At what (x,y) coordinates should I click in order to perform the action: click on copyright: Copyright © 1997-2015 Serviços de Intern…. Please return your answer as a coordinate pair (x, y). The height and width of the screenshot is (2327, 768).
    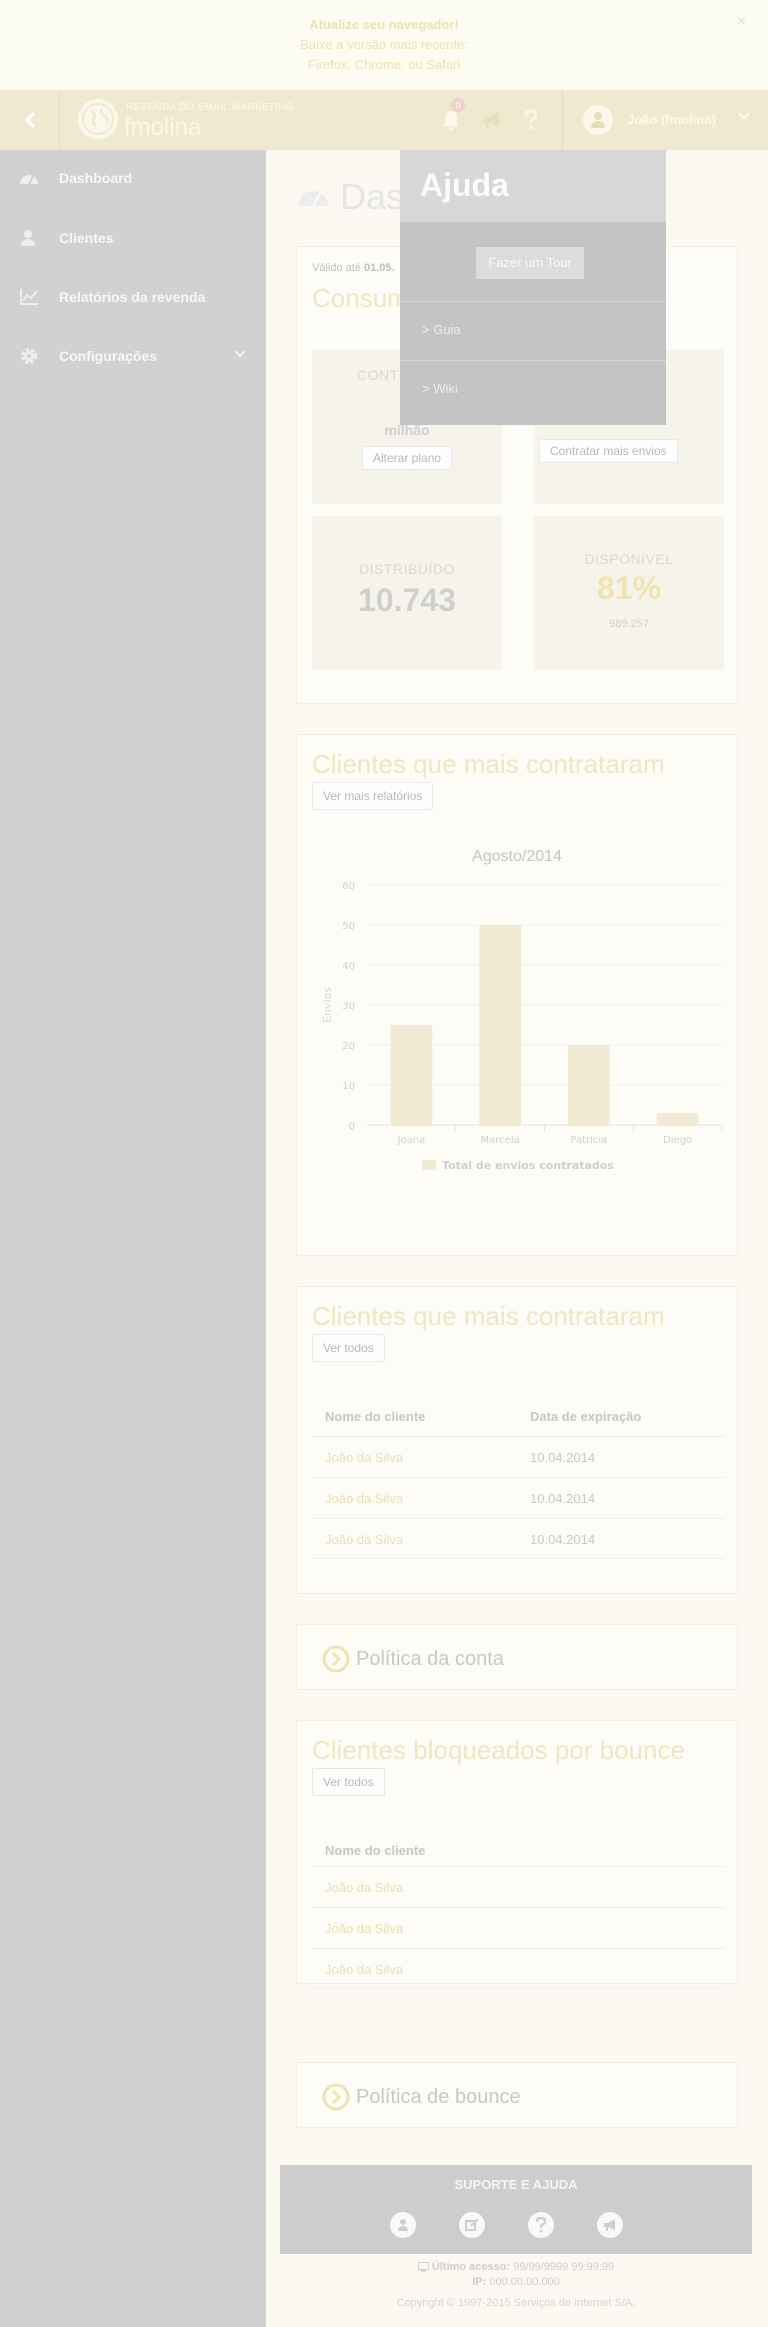
    Looking at the image, I should click on (516, 2303).